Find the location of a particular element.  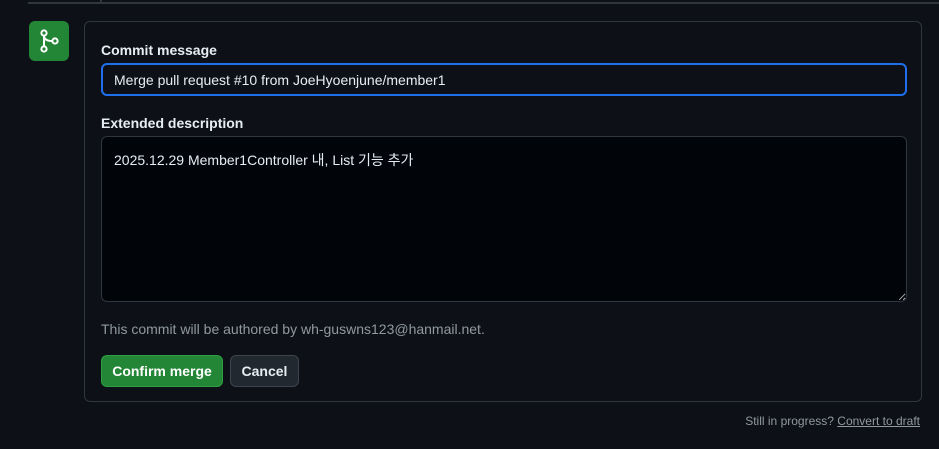

draft-prompt: Still in progress? is located at coordinates (789, 421).